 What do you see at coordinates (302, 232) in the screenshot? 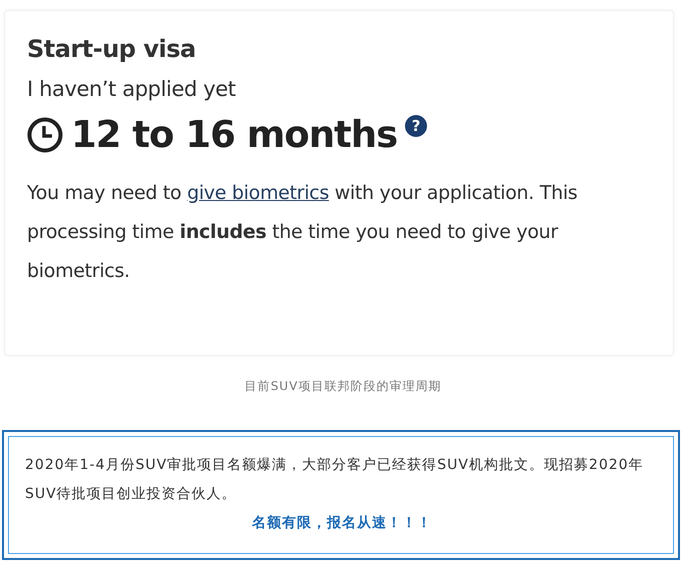
I see `biometrics-note: You may need to give biometrics with your application. This processing time includes the time you need to give your biometrics.` at bounding box center [302, 232].